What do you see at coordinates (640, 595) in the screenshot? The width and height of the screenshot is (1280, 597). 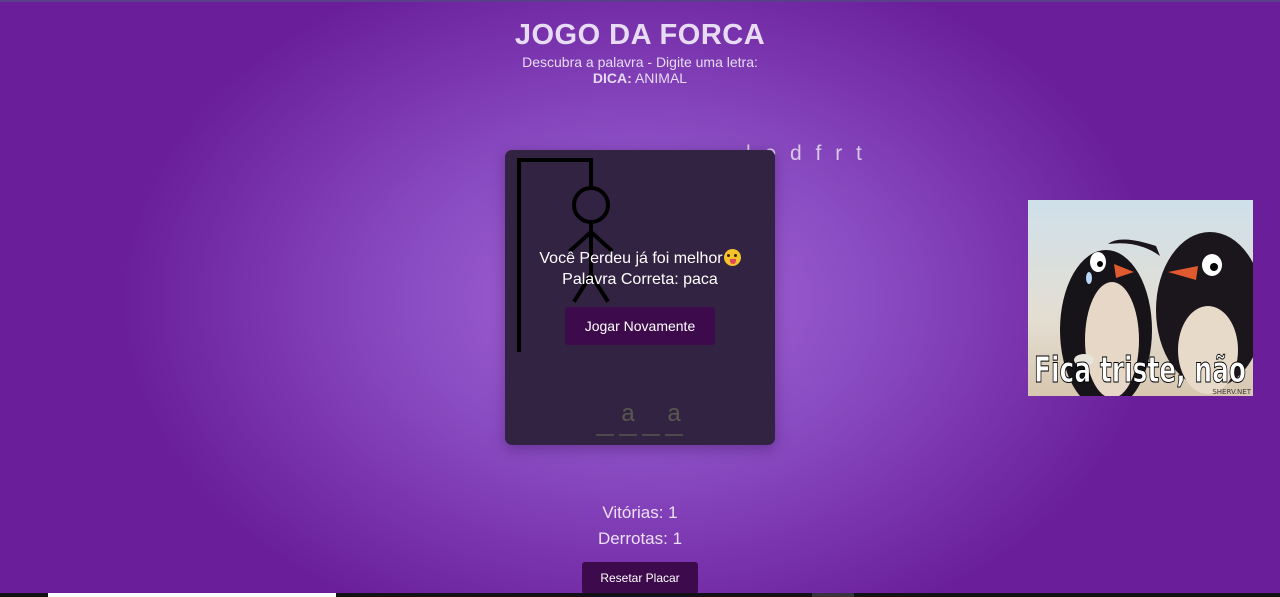 I see `bottom-bar` at bounding box center [640, 595].